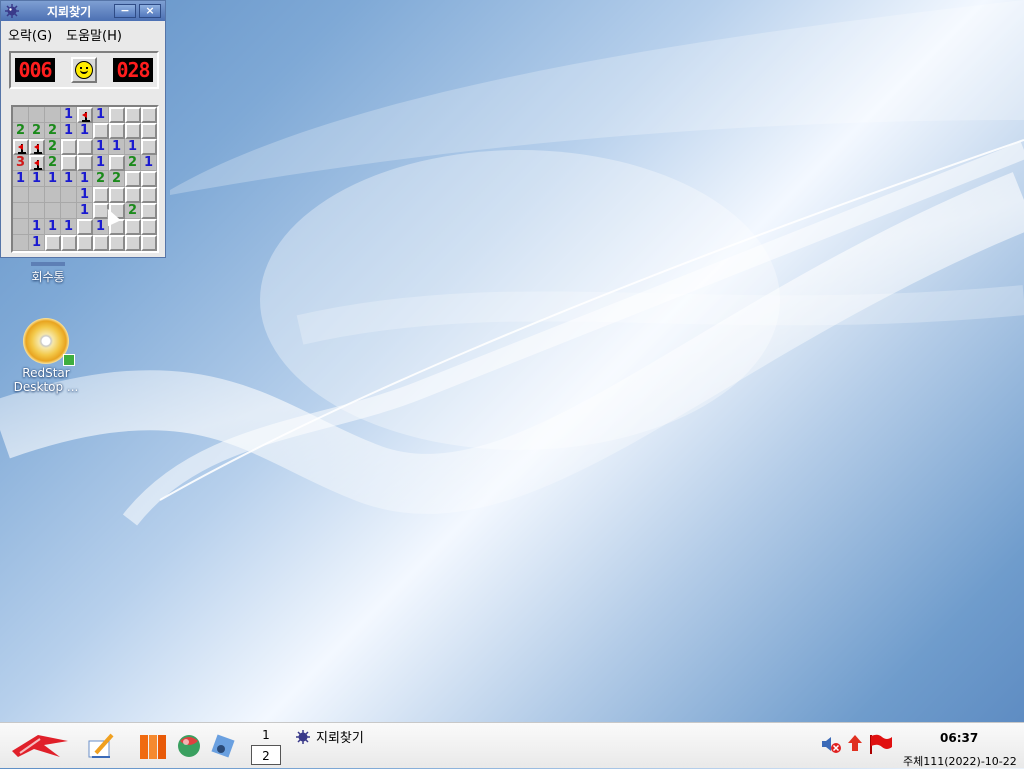 This screenshot has height=769, width=1024. I want to click on desktop-icon-trash-label: 회수통, so click(48, 277).